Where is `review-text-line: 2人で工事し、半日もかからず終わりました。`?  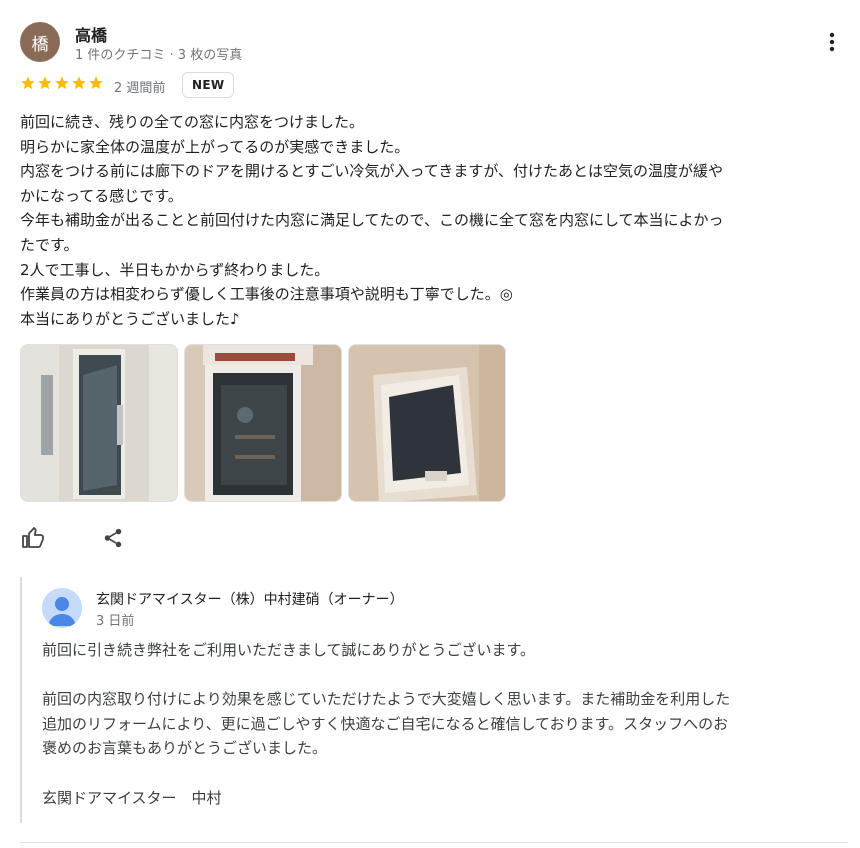 review-text-line: 2人で工事し、半日もかからず終わりました。 is located at coordinates (175, 269).